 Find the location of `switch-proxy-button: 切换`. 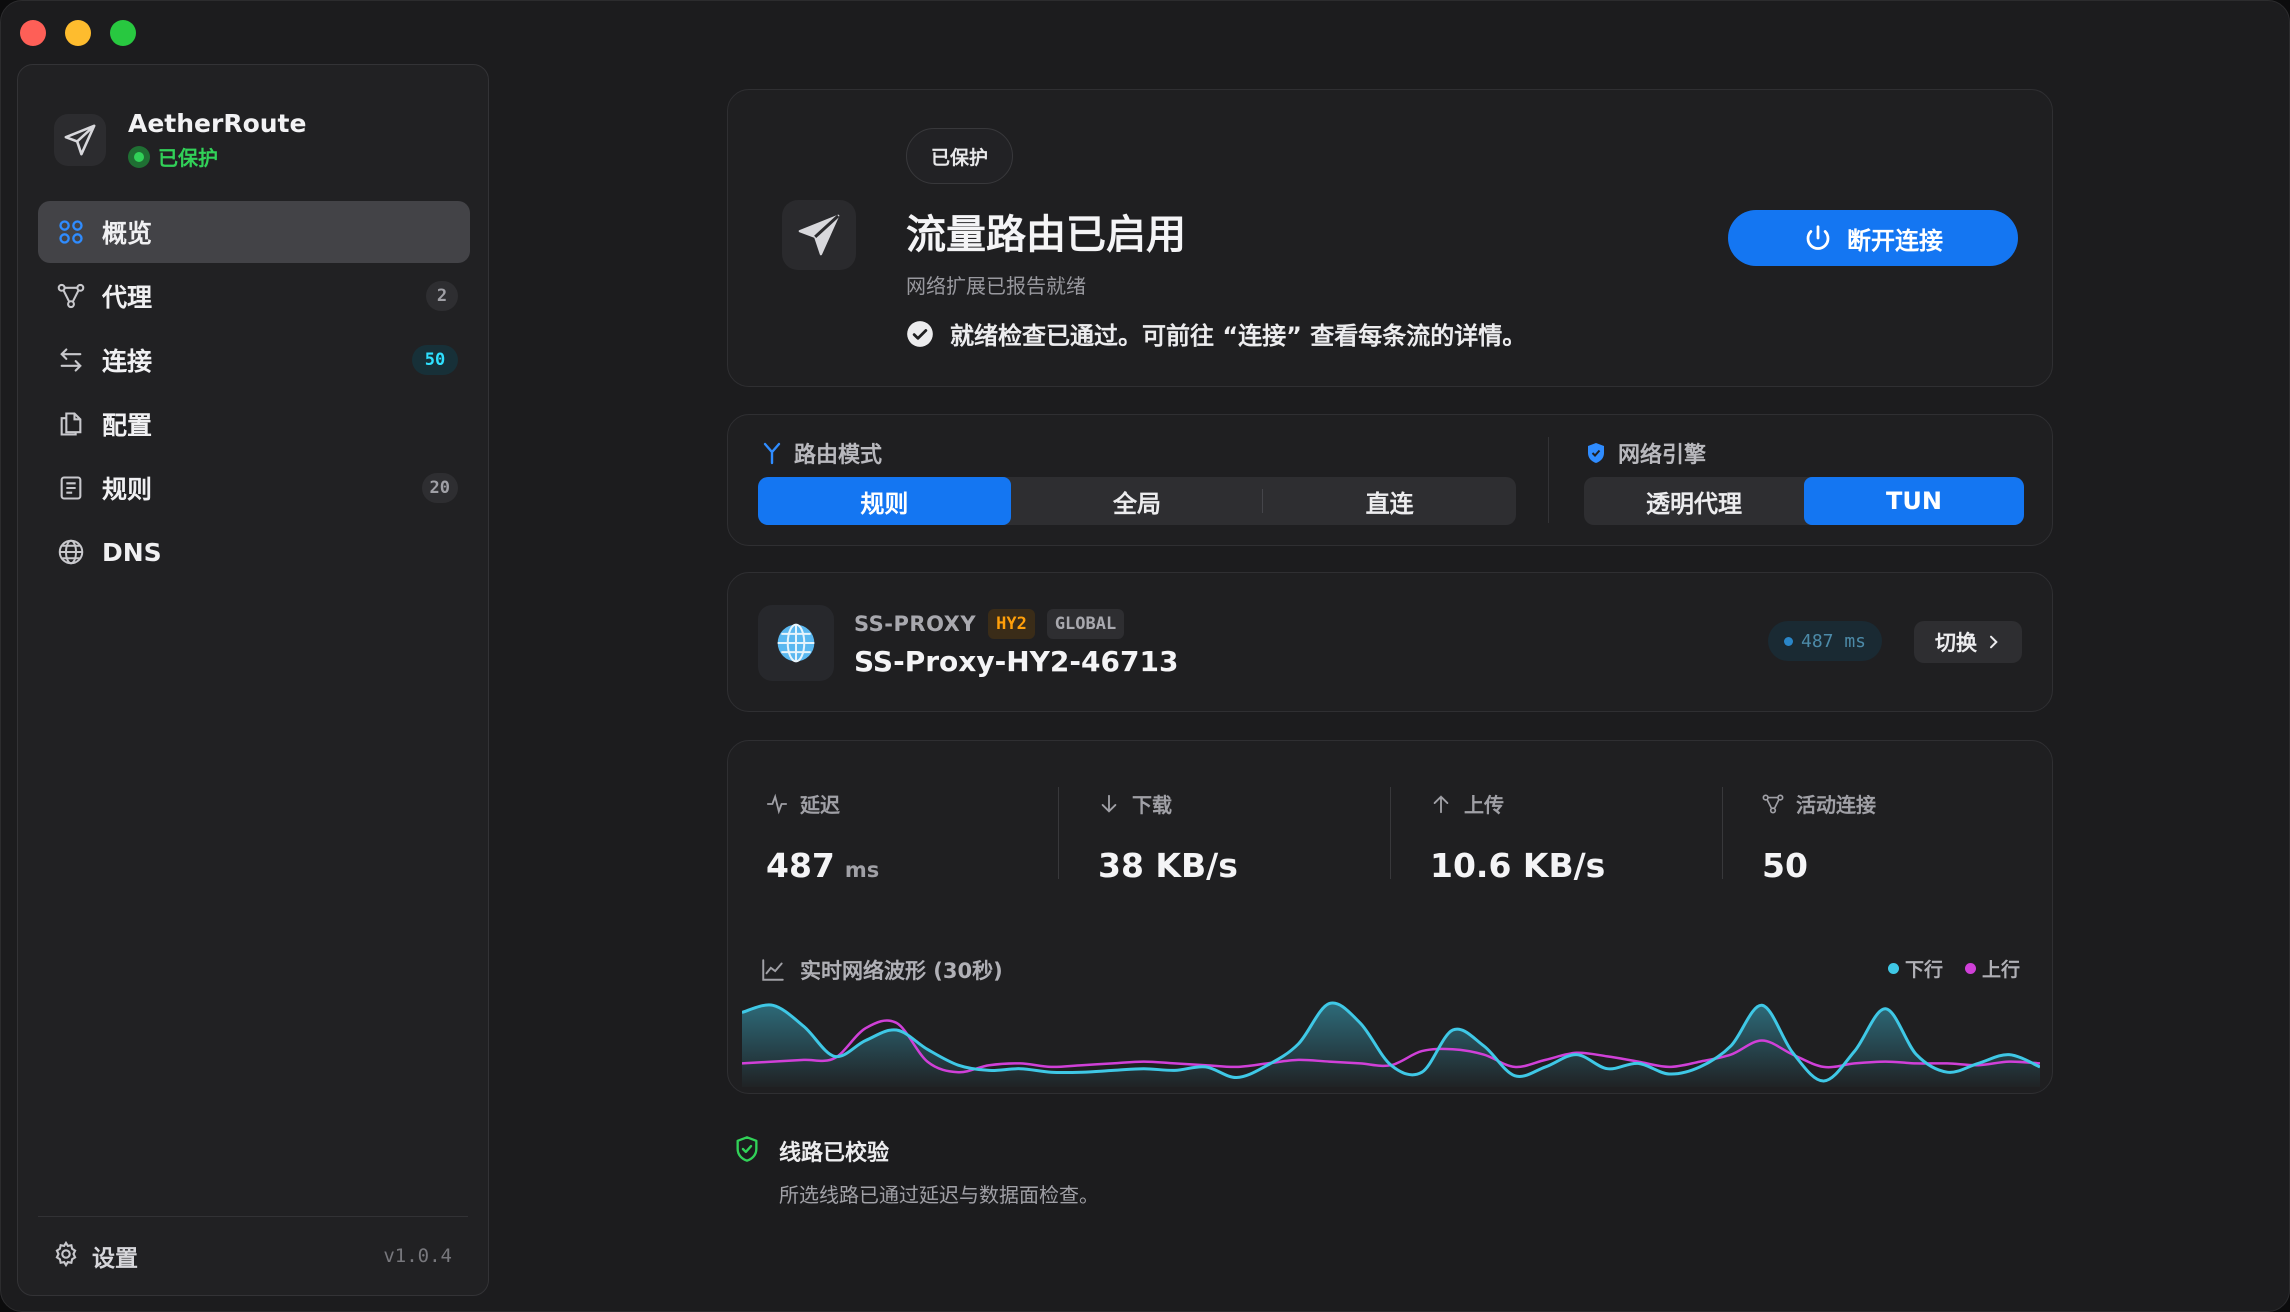

switch-proxy-button: 切换 is located at coordinates (1968, 642).